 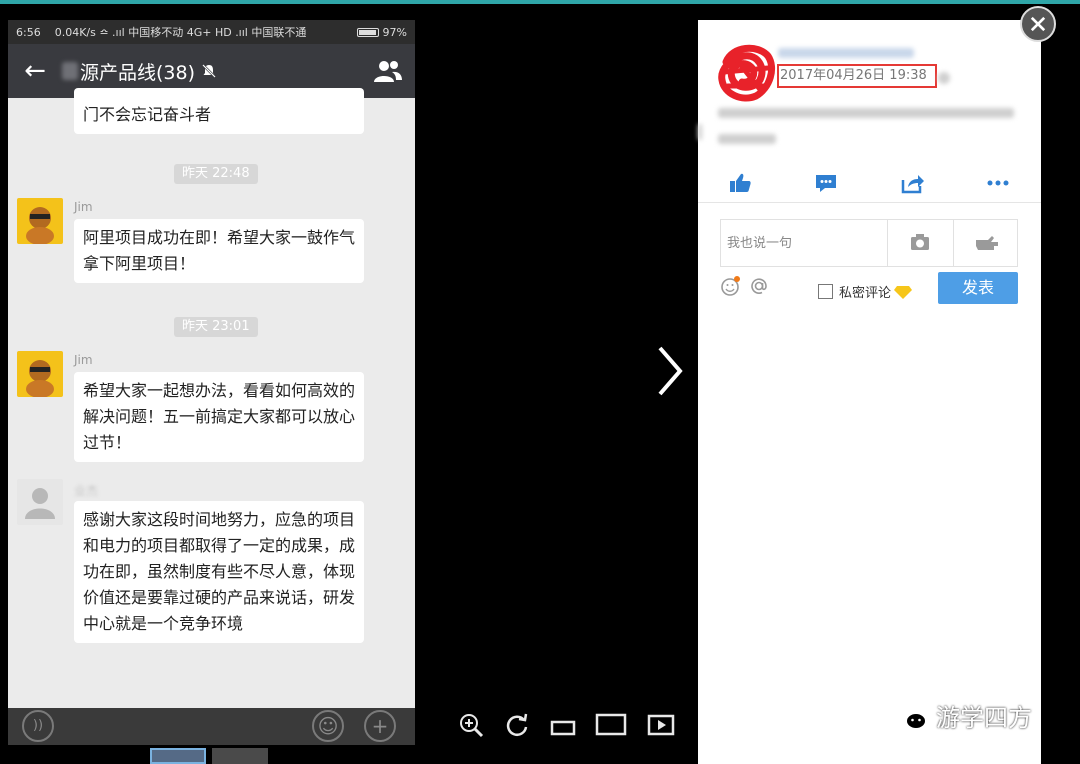 What do you see at coordinates (38, 726) in the screenshot?
I see `voice-icon: ))` at bounding box center [38, 726].